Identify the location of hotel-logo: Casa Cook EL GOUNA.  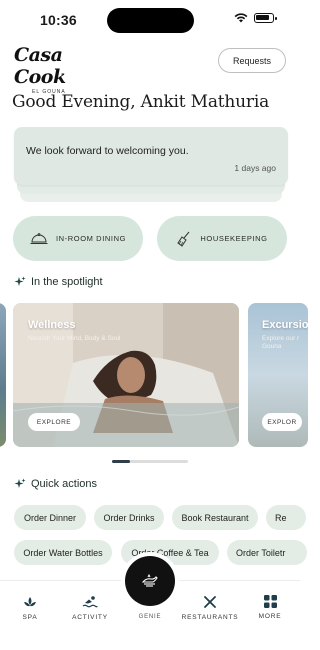
(50, 69).